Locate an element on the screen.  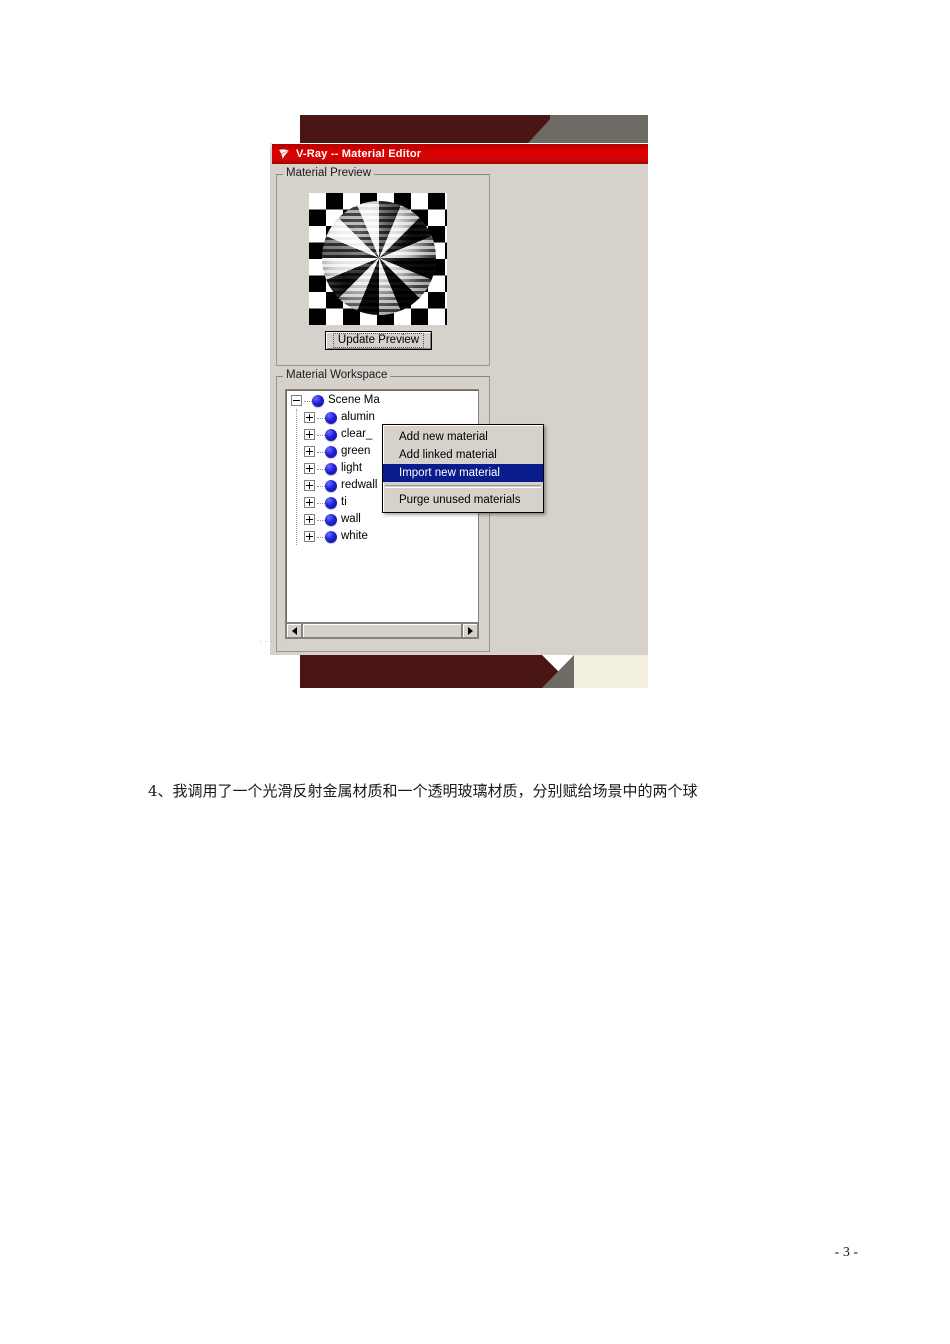
update-preview-label: Update Preview is located at coordinates (378, 340).